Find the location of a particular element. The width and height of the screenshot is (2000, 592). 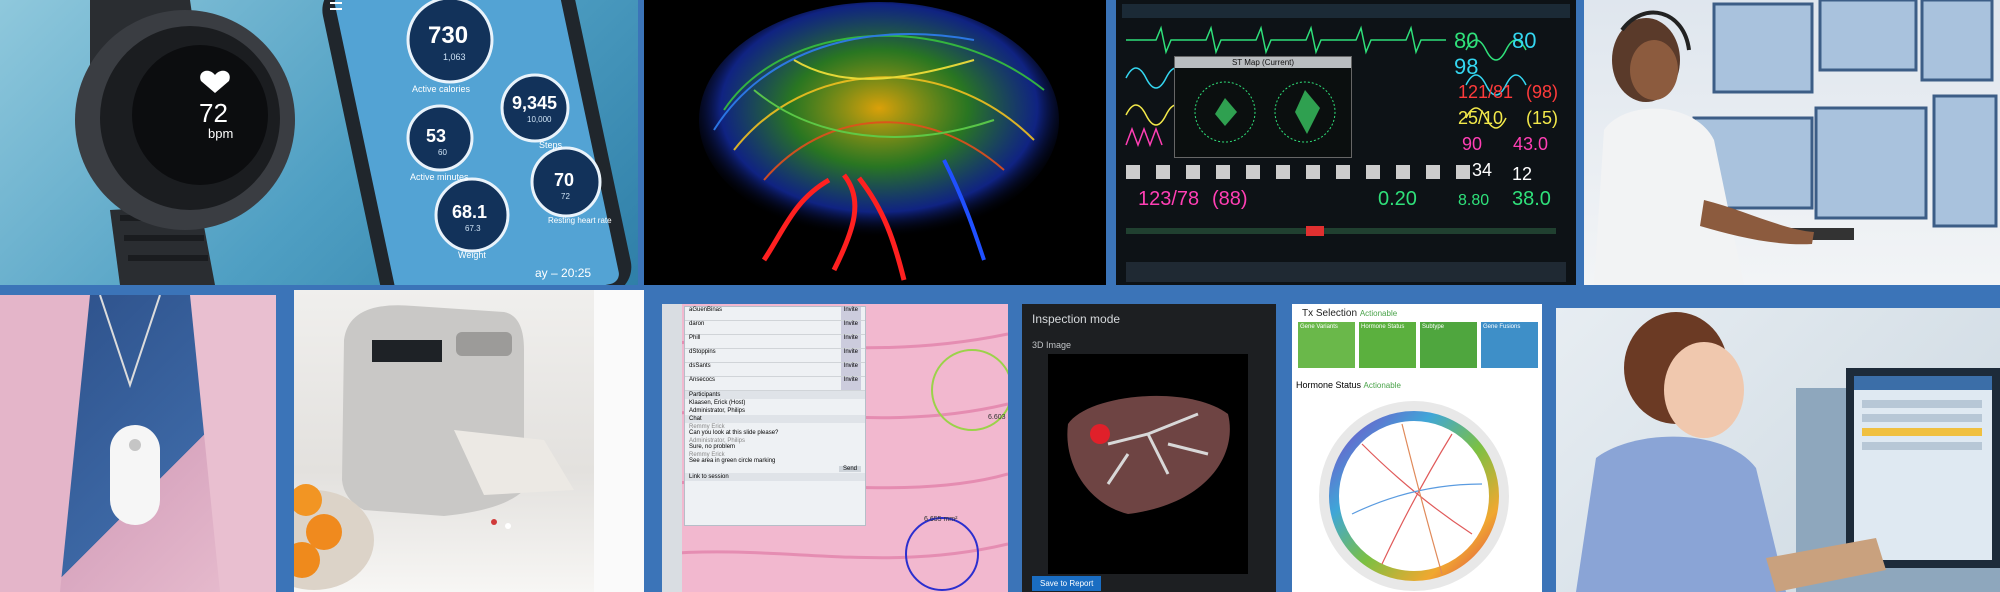

metric-sub: 1,063 is located at coordinates (454, 57).